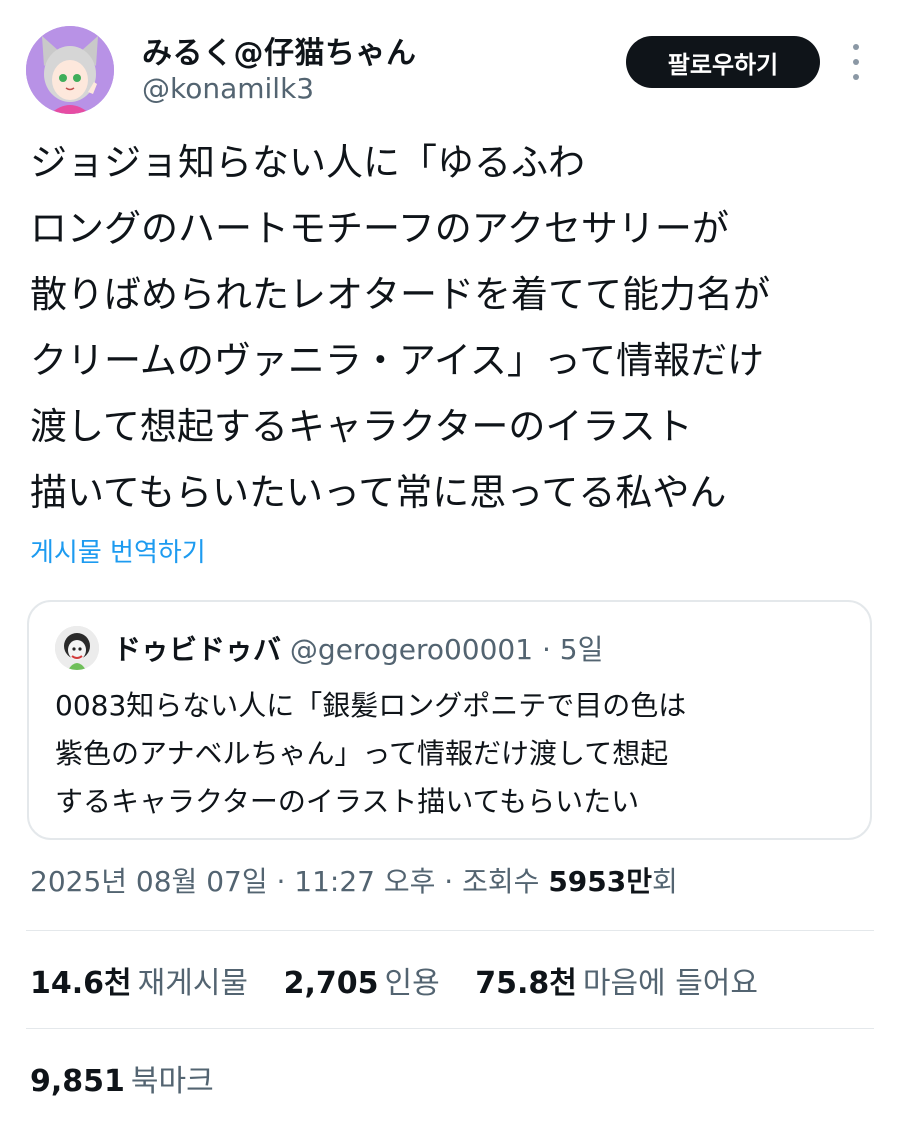 This screenshot has height=1124, width=900. Describe the element at coordinates (665, 881) in the screenshot. I see `view-count-suffix: 회` at that location.